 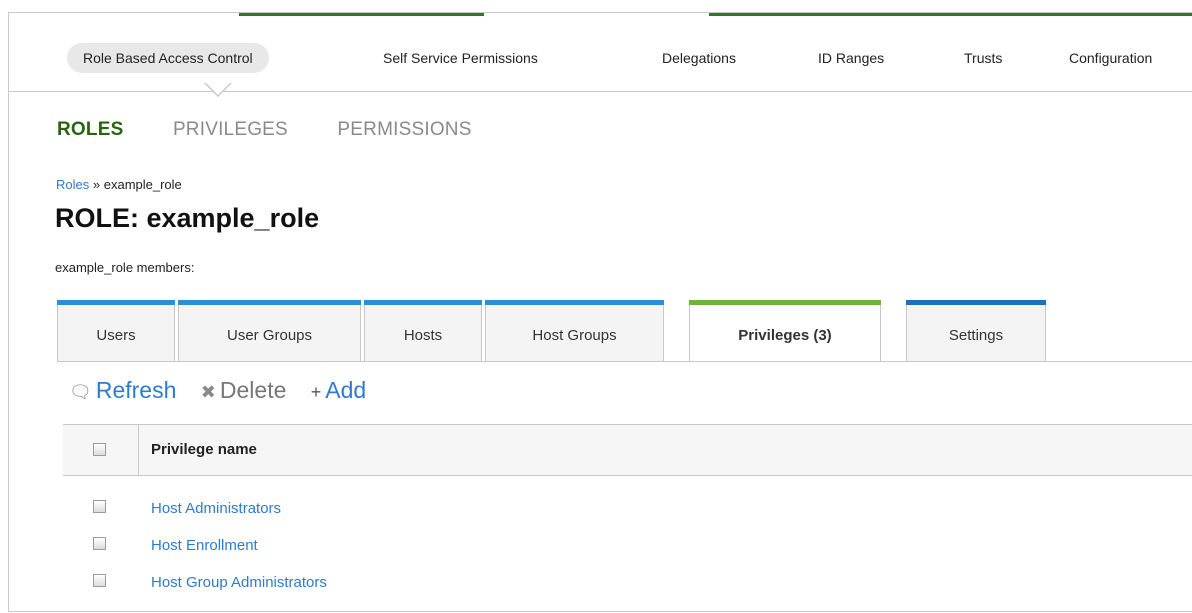 What do you see at coordinates (116, 335) in the screenshot?
I see `tab-users-label: Users` at bounding box center [116, 335].